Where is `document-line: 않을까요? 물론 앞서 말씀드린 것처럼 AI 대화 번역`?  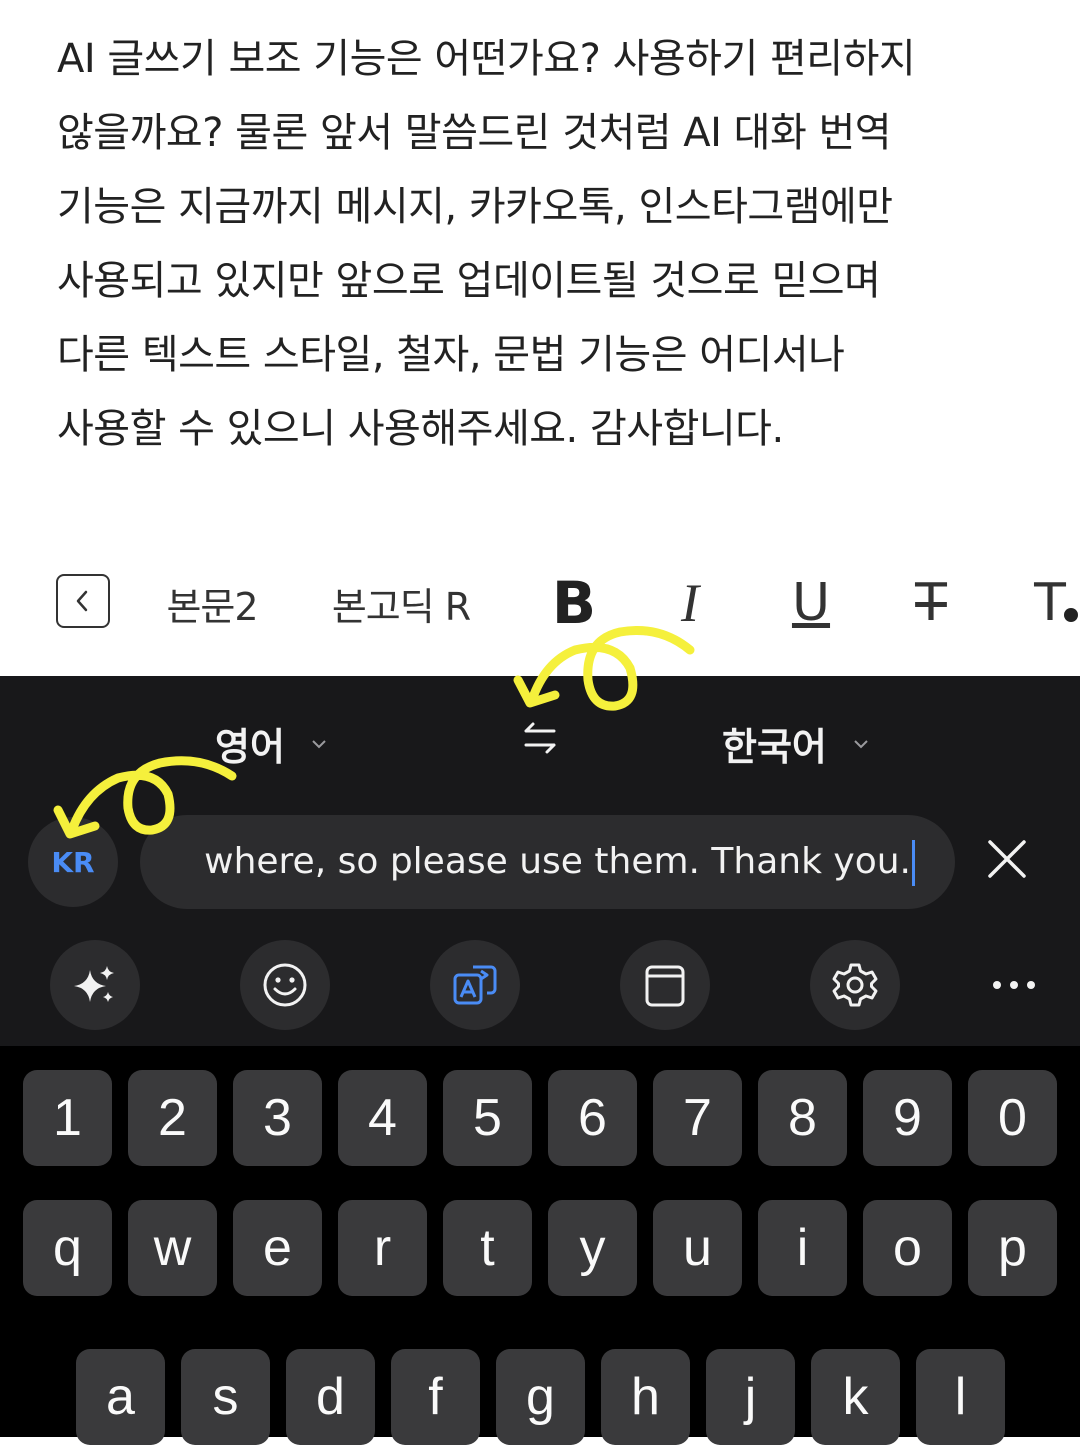
document-line: 않을까요? 물론 앞서 말씀드린 것처럼 AI 대화 번역 is located at coordinates (474, 133).